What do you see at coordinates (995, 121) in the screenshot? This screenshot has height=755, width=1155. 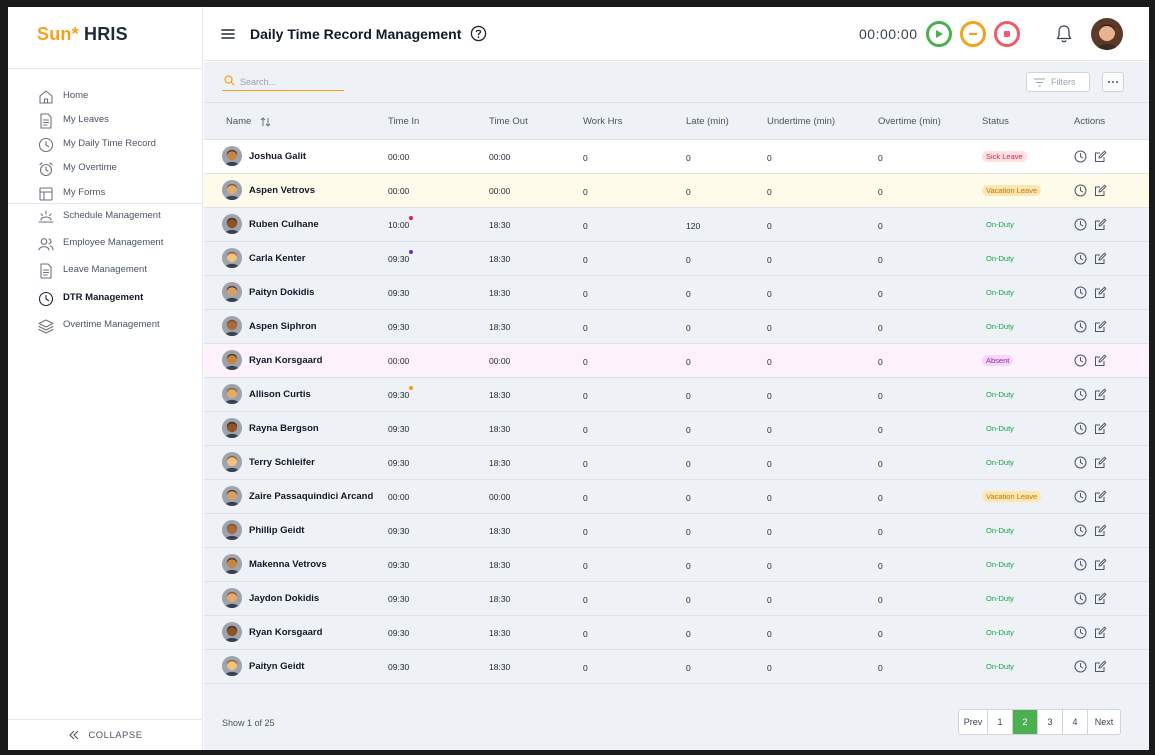 I see `column-header-status: Status` at bounding box center [995, 121].